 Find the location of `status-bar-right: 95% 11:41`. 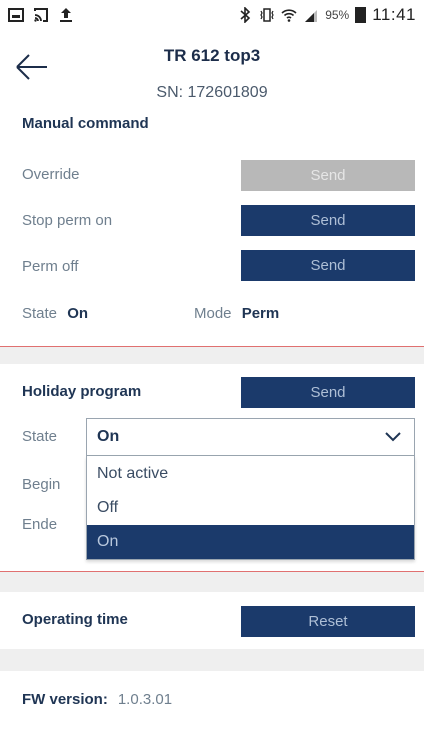

status-bar-right: 95% 11:41 is located at coordinates (326, 15).